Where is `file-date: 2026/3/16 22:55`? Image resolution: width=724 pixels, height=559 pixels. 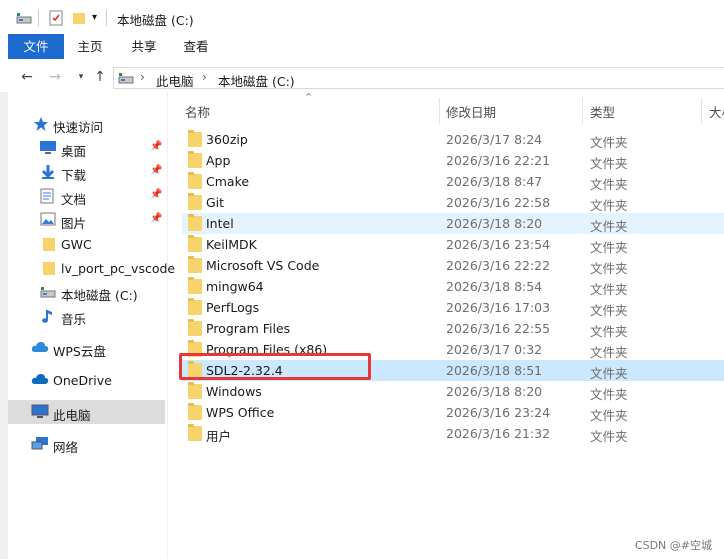 file-date: 2026/3/16 22:55 is located at coordinates (498, 328).